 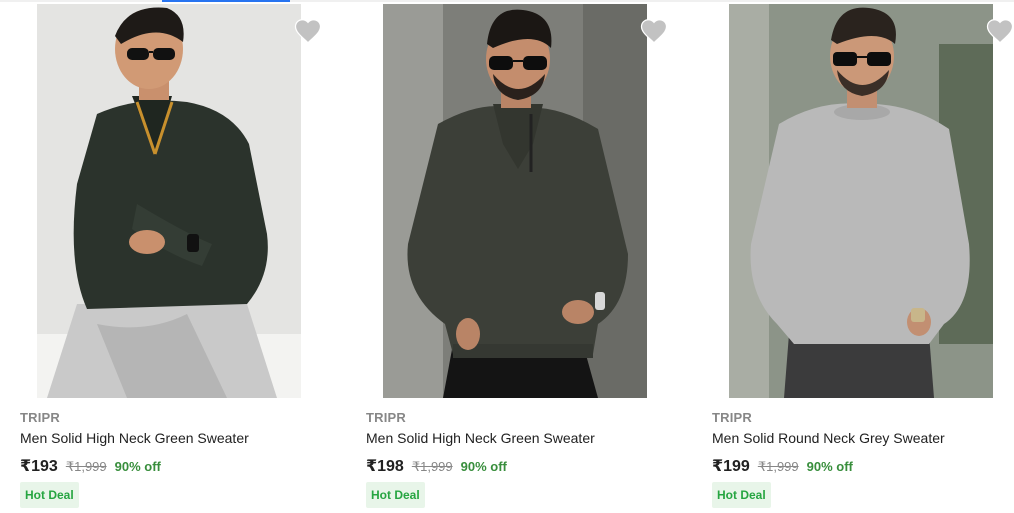 What do you see at coordinates (385, 466) in the screenshot?
I see `selling-price: ₹198` at bounding box center [385, 466].